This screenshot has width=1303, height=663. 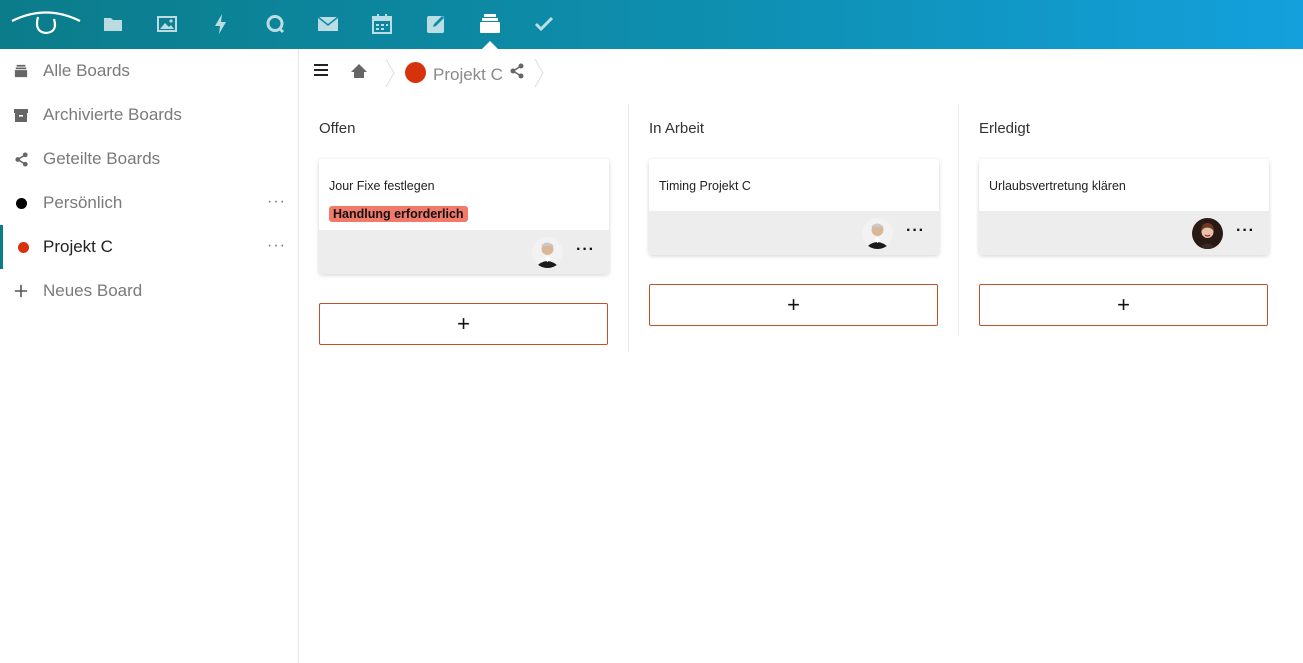 What do you see at coordinates (275, 24) in the screenshot?
I see `talk-icon` at bounding box center [275, 24].